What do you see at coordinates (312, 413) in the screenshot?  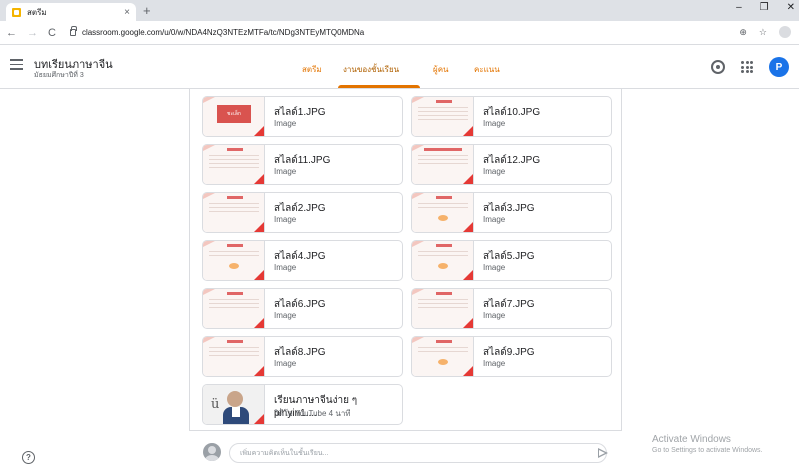 I see `video-meta: วิดีโอ YouTube 4 นาที` at bounding box center [312, 413].